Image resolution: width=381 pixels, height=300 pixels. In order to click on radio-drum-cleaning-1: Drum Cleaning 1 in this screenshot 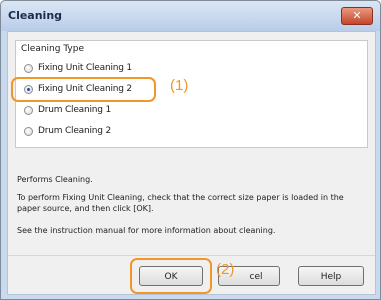, I will do `click(67, 110)`.